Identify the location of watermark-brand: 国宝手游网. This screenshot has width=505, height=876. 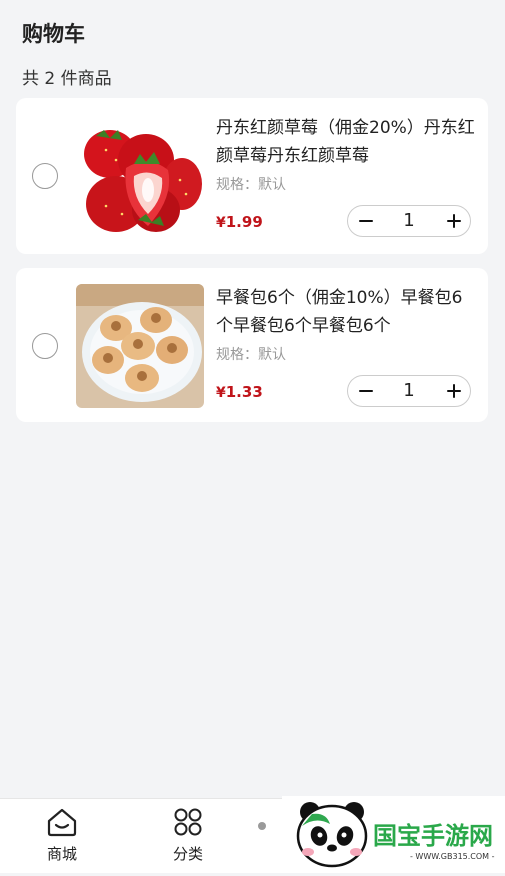
(433, 836).